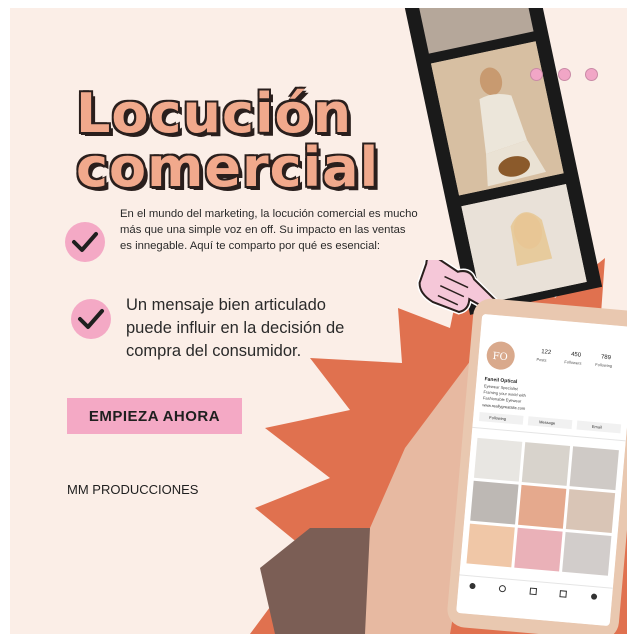 This screenshot has width=635, height=639. What do you see at coordinates (606, 357) in the screenshot?
I see `stat-following: 789` at bounding box center [606, 357].